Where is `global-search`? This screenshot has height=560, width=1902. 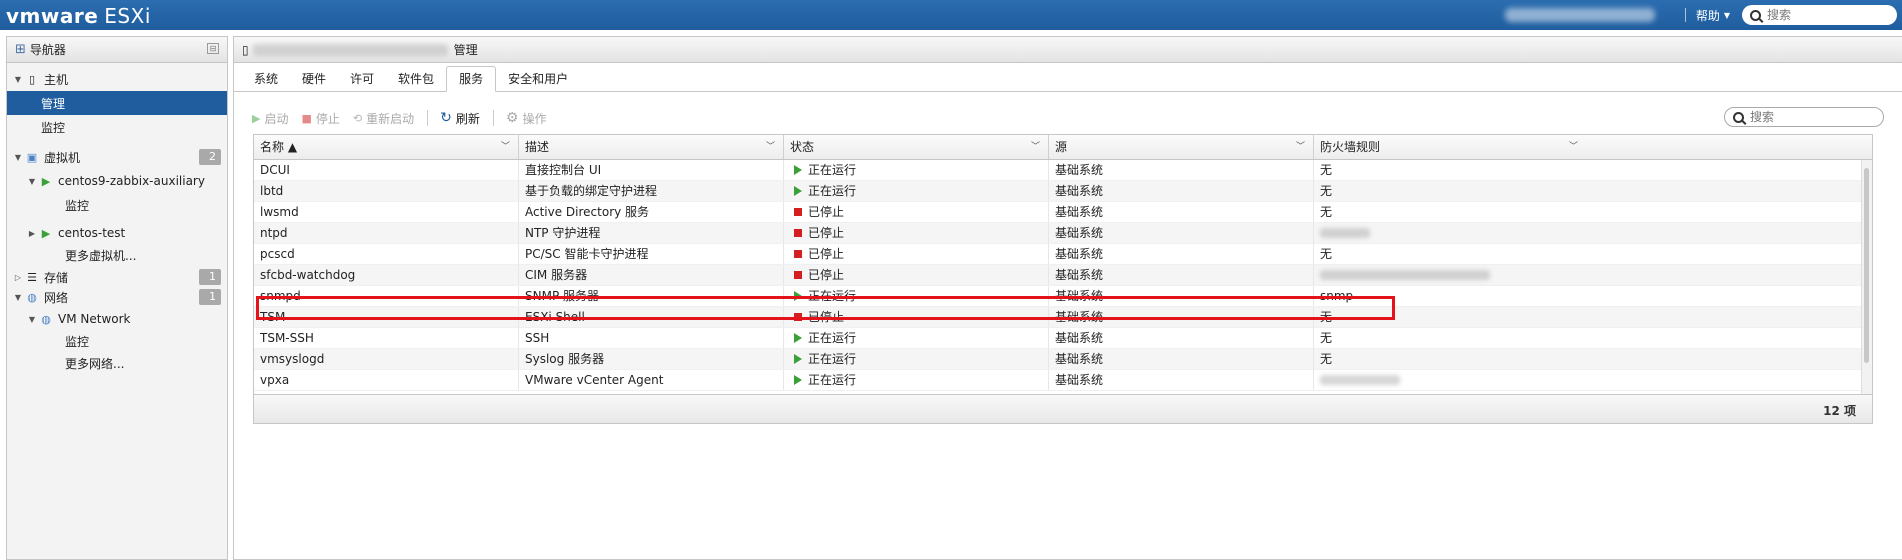 global-search is located at coordinates (1819, 15).